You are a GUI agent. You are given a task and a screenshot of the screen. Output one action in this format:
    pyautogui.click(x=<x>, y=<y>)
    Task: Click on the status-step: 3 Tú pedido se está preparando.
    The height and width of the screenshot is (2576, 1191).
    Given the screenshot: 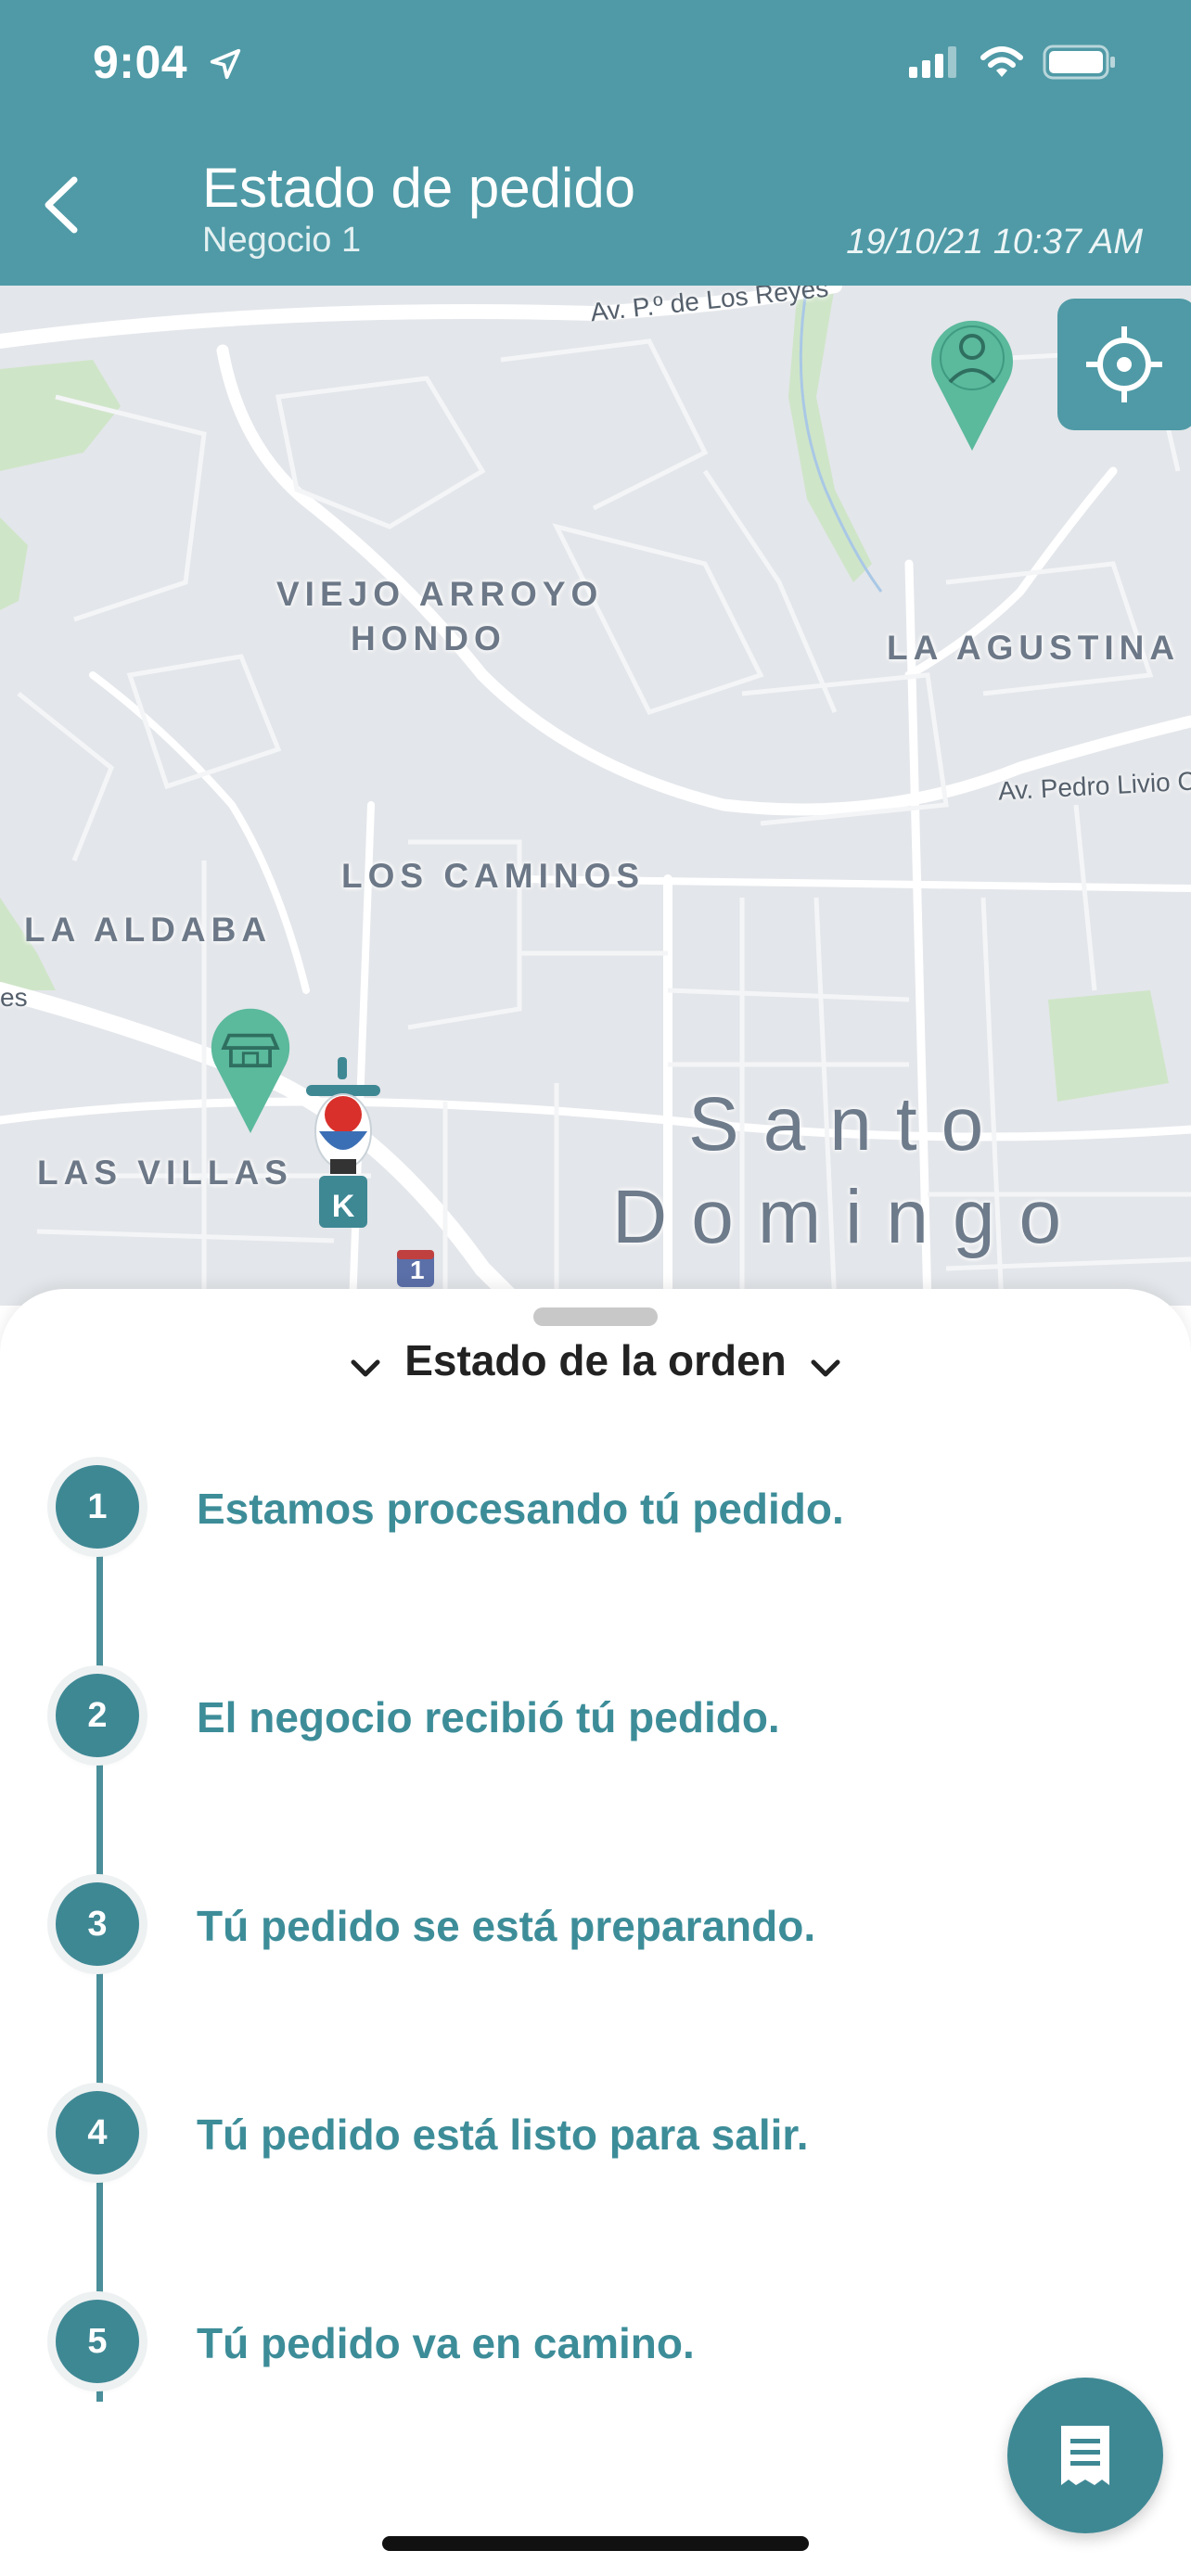 What is the action you would take?
    pyautogui.click(x=595, y=1938)
    